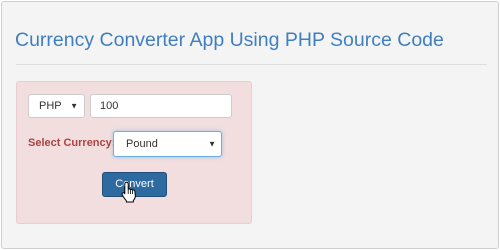  I want to click on amount-input: 100, so click(161, 106).